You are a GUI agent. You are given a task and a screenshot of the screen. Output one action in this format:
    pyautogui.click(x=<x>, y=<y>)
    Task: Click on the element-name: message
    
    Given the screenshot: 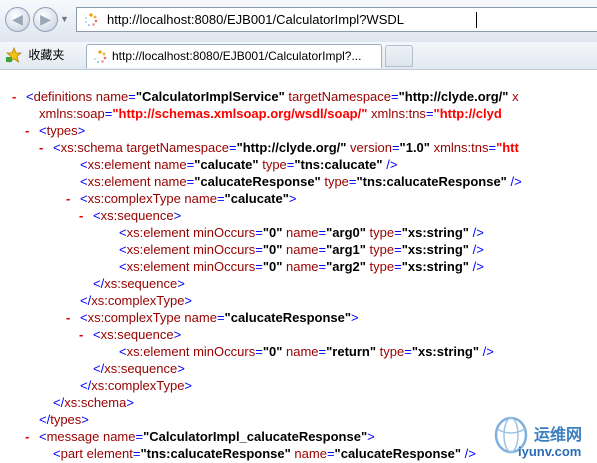 What is the action you would take?
    pyautogui.click(x=73, y=436)
    